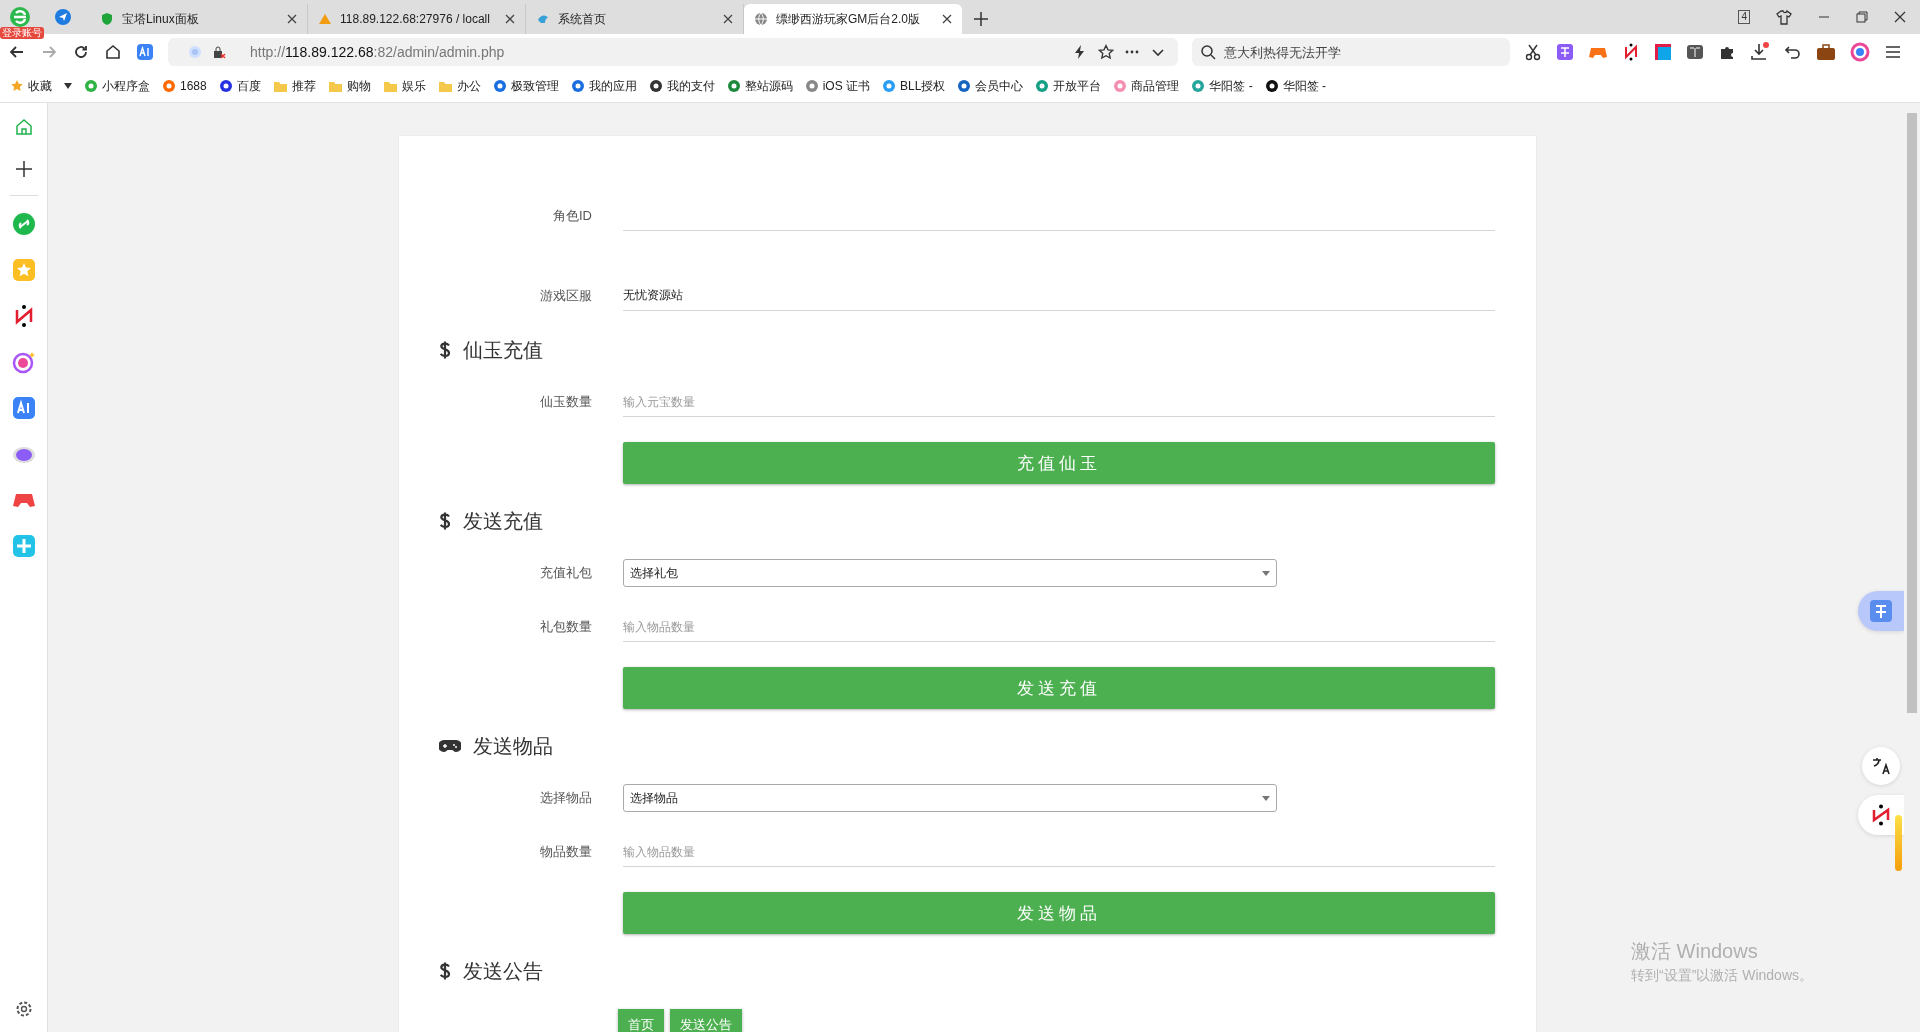 The height and width of the screenshot is (1032, 1920). I want to click on scrollbar-thumb, so click(1912, 413).